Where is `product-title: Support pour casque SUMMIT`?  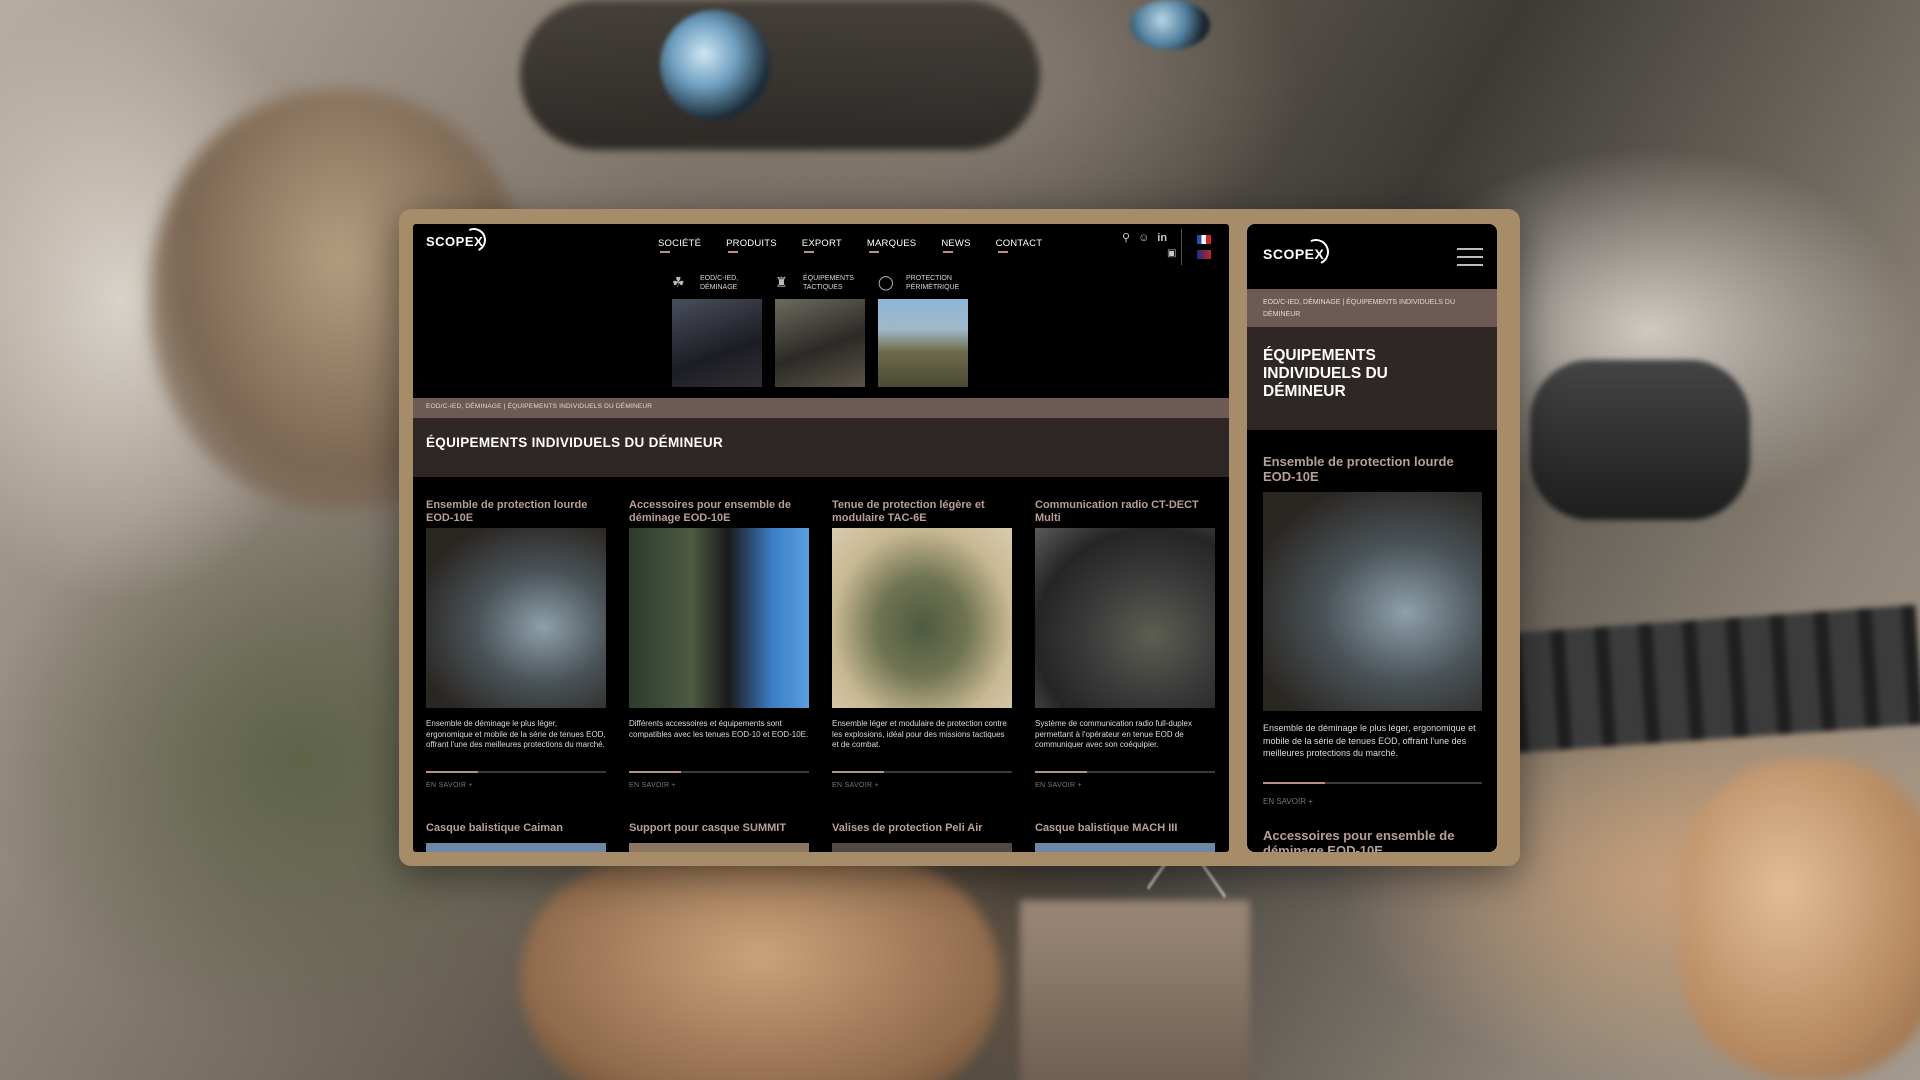
product-title: Support pour casque SUMMIT is located at coordinates (719, 828).